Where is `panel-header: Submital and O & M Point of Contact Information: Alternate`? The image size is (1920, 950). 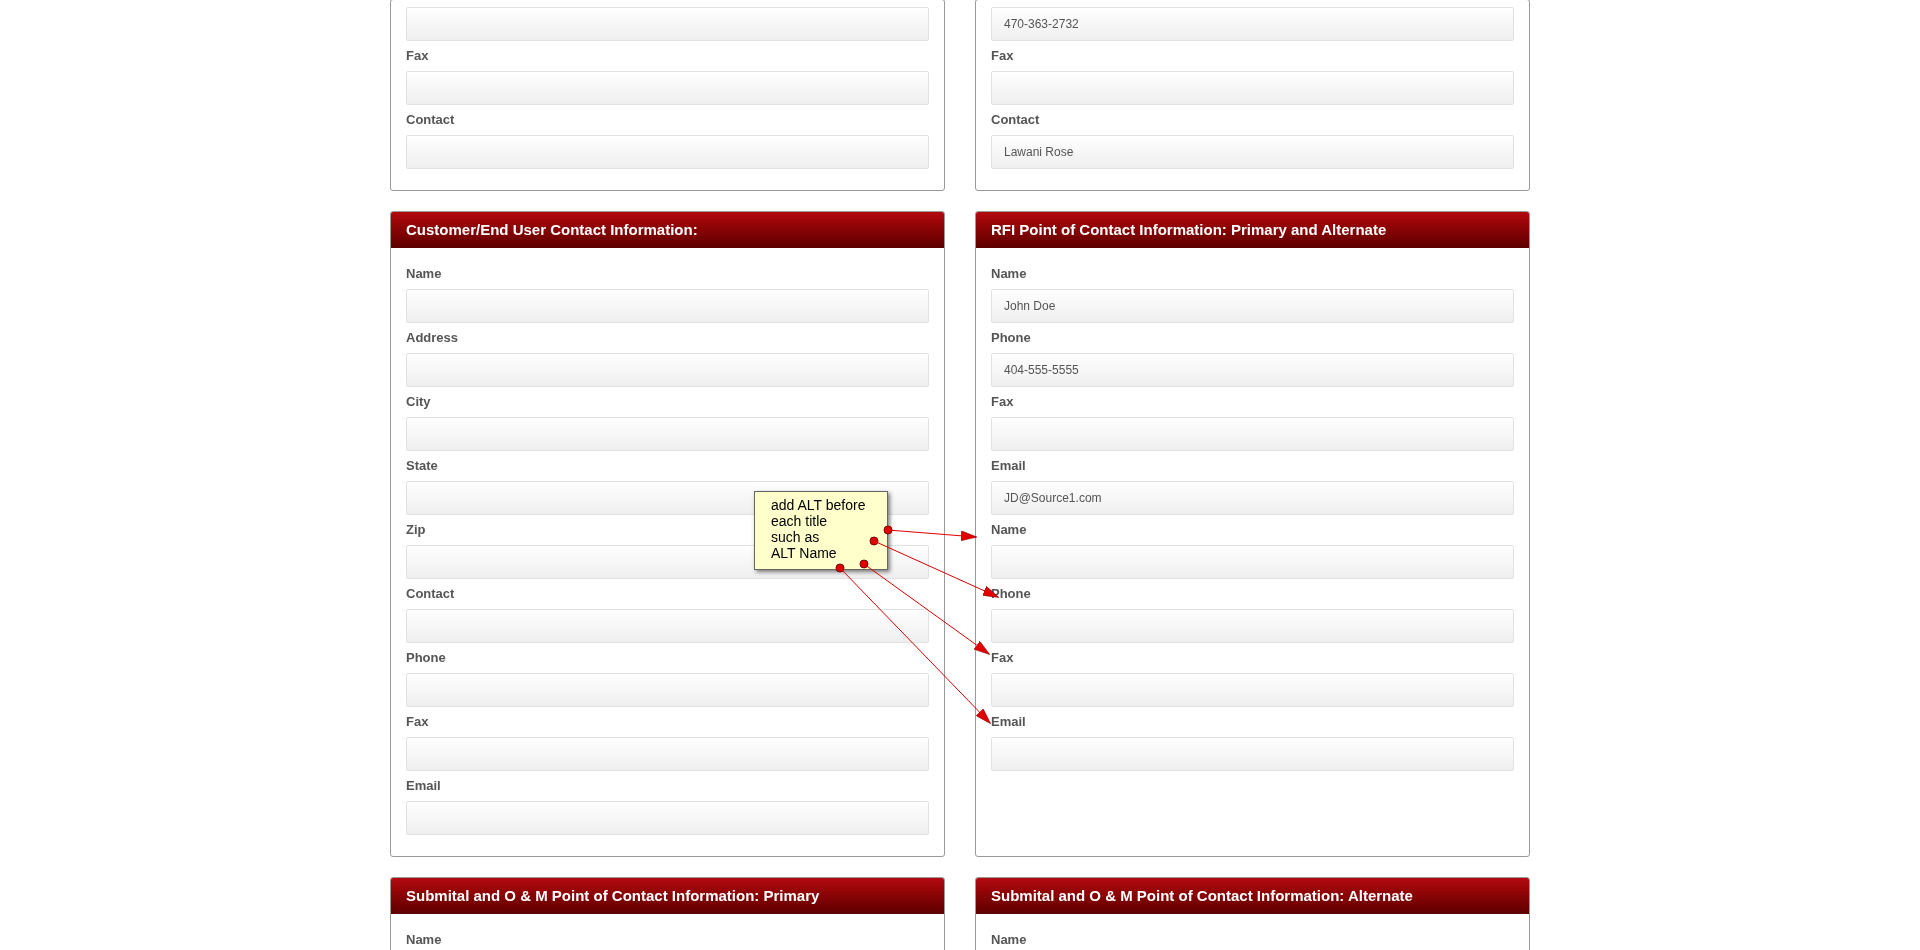
panel-header: Submital and O & M Point of Contact Information: Alternate is located at coordinates (1252, 896).